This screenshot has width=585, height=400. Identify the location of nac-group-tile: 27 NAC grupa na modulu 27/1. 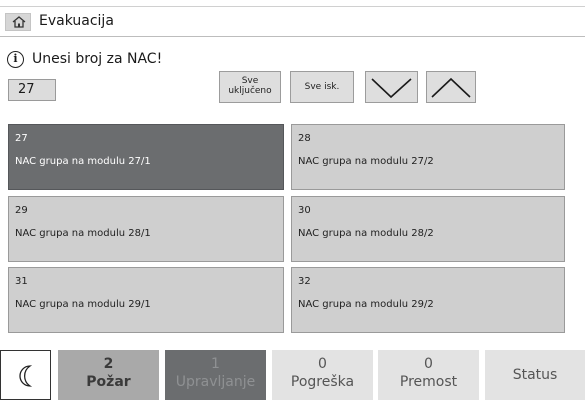
(146, 157).